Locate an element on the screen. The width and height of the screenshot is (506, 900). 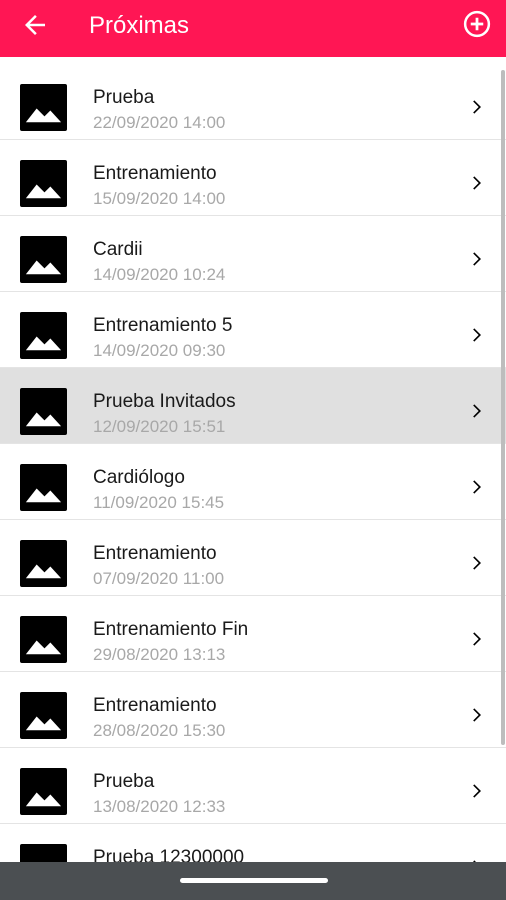
system-navigation-bar is located at coordinates (253, 881).